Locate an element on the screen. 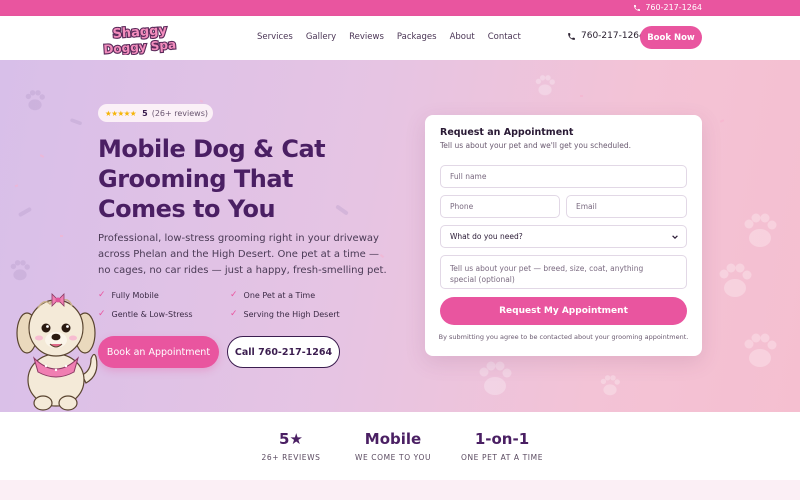  full-name-input: Full name is located at coordinates (563, 176).